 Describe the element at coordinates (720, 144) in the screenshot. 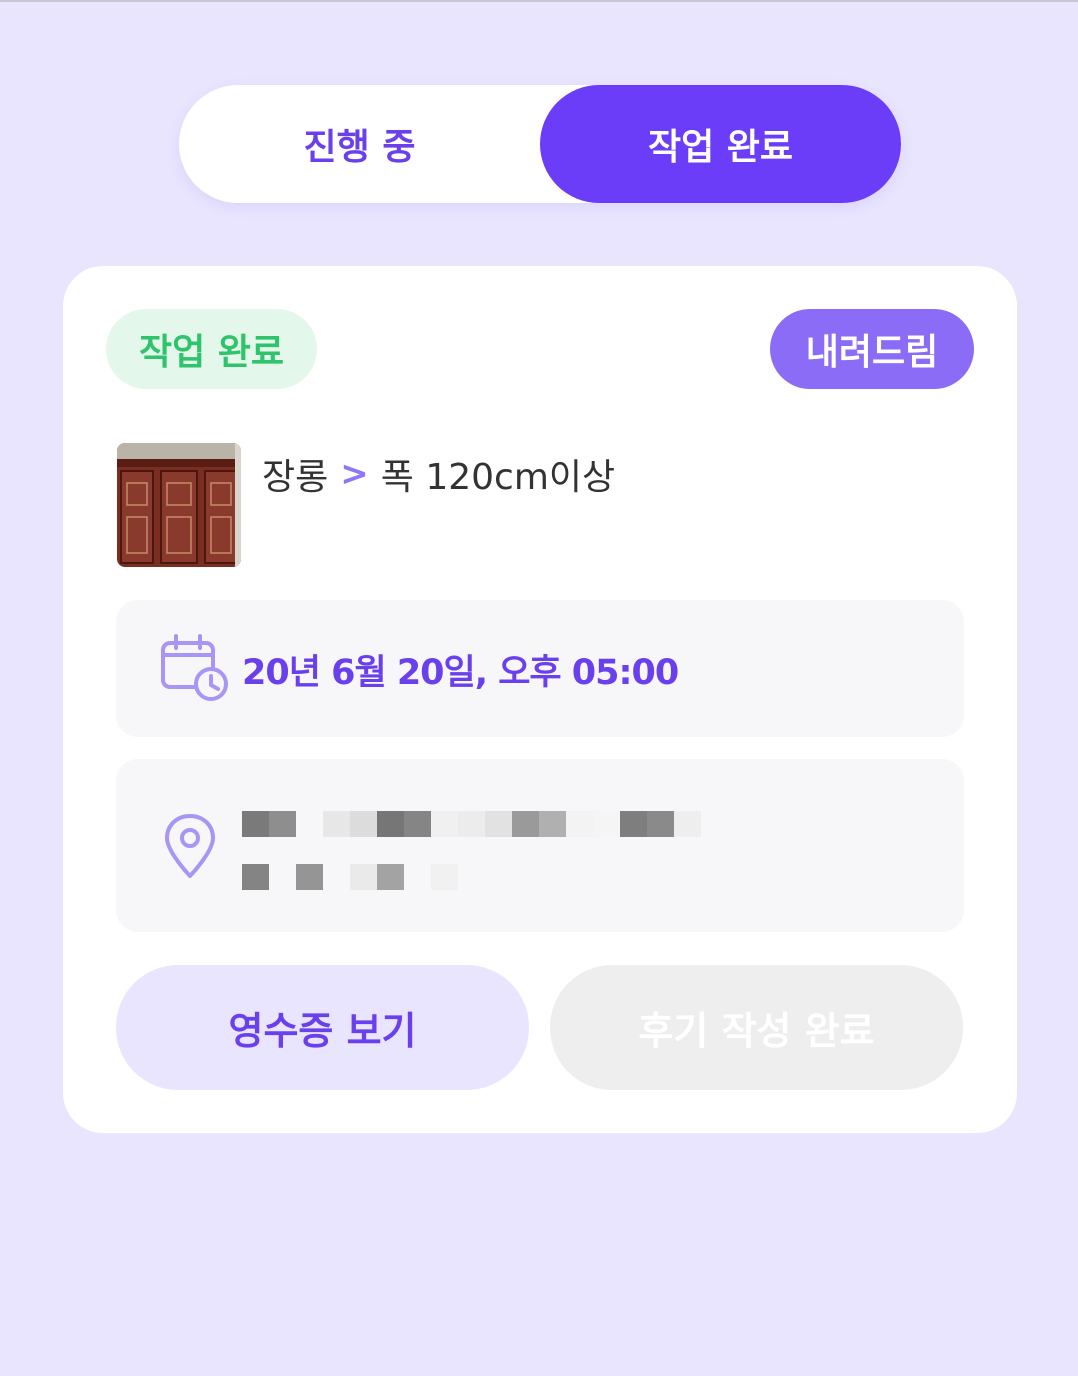

I see `tab-completed: 작업 완료` at that location.